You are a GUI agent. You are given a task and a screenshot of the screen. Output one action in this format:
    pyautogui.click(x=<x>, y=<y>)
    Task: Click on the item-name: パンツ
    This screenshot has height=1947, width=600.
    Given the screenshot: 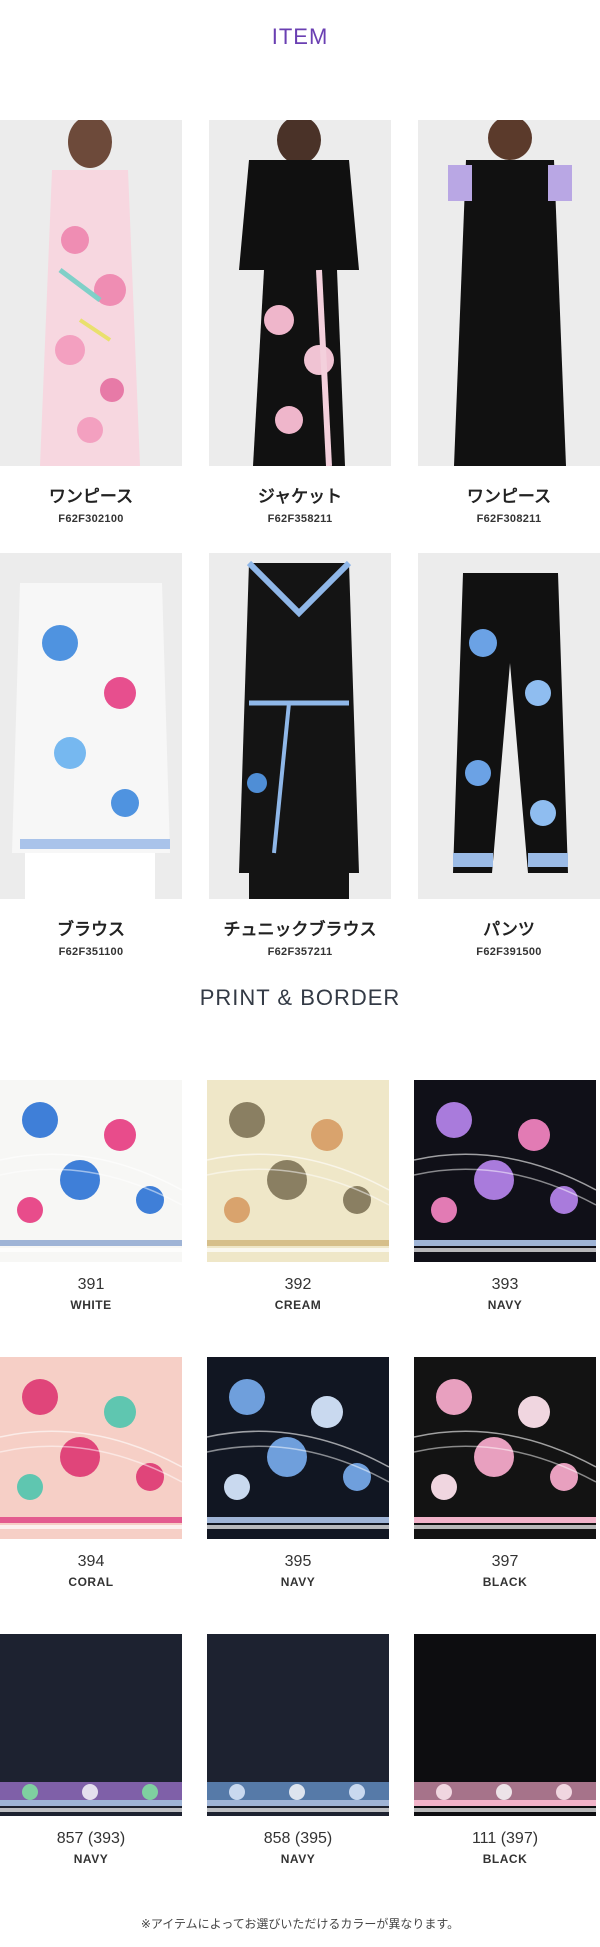 What is the action you would take?
    pyautogui.click(x=509, y=929)
    